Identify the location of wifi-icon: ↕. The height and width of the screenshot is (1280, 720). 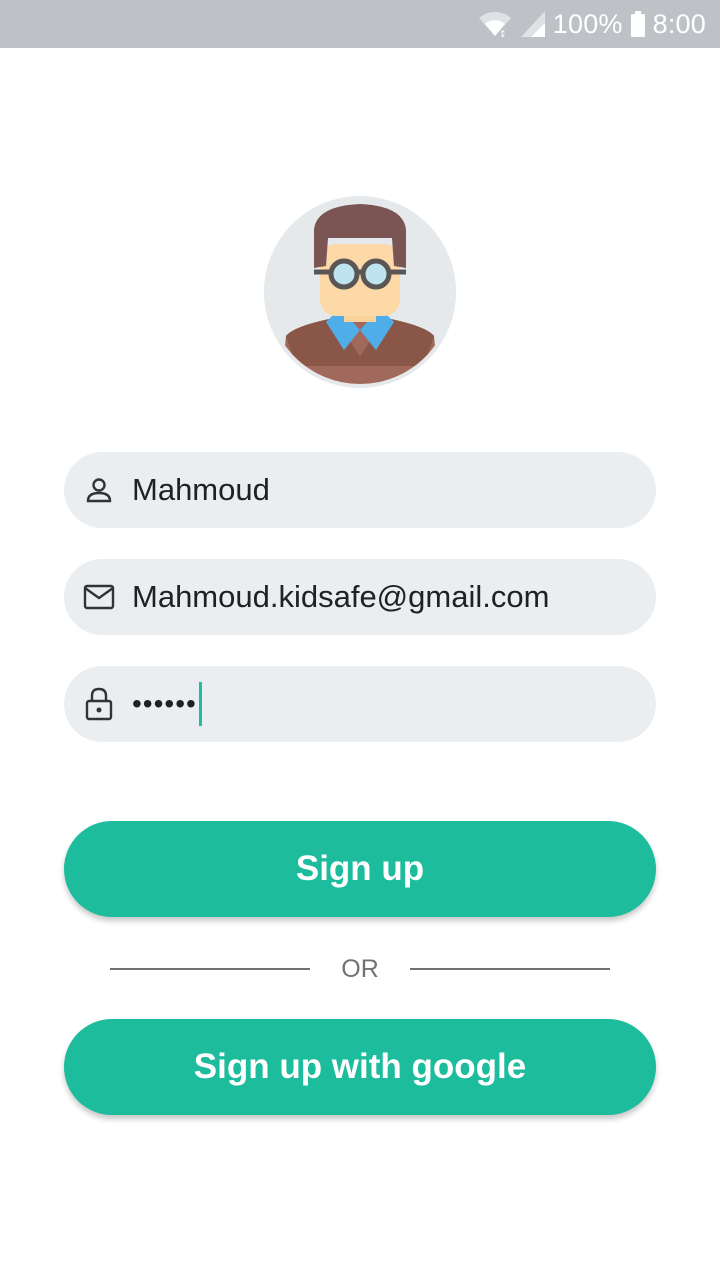
(494, 24).